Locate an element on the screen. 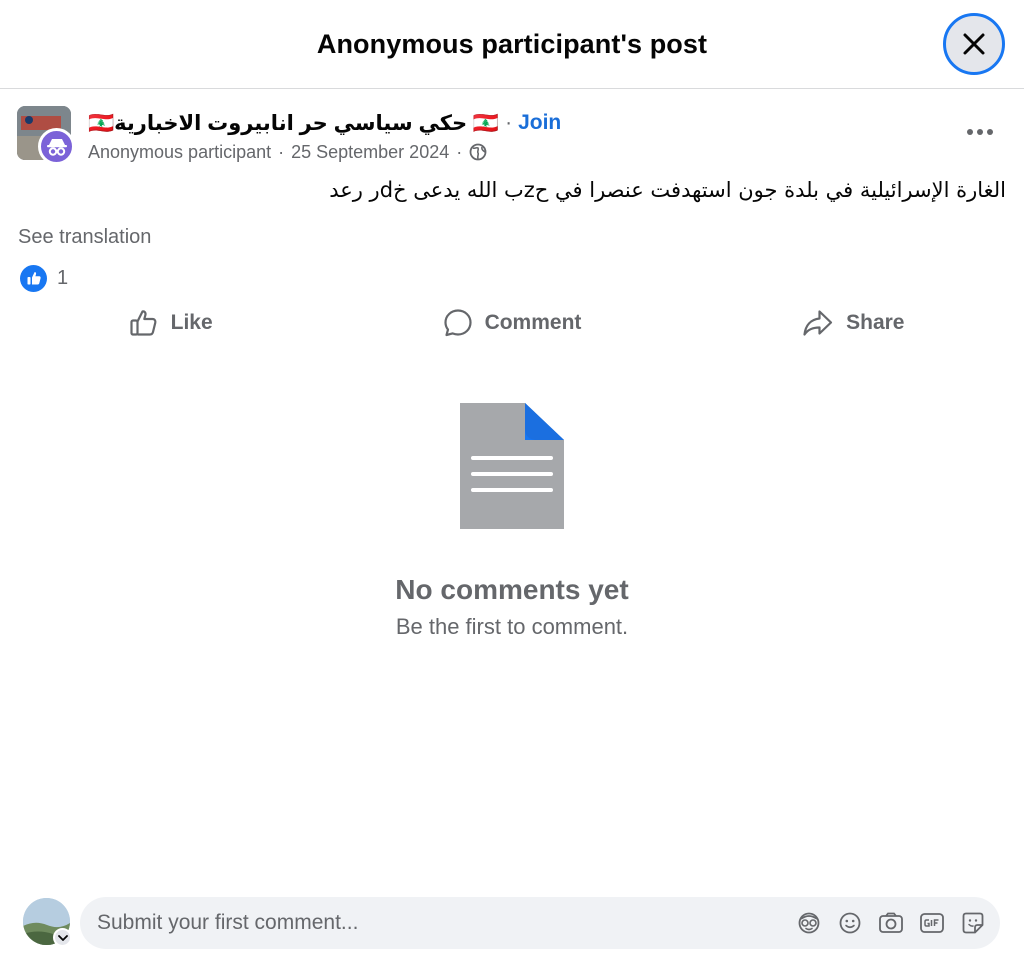 The image size is (1024, 974). comment-box is located at coordinates (540, 923).